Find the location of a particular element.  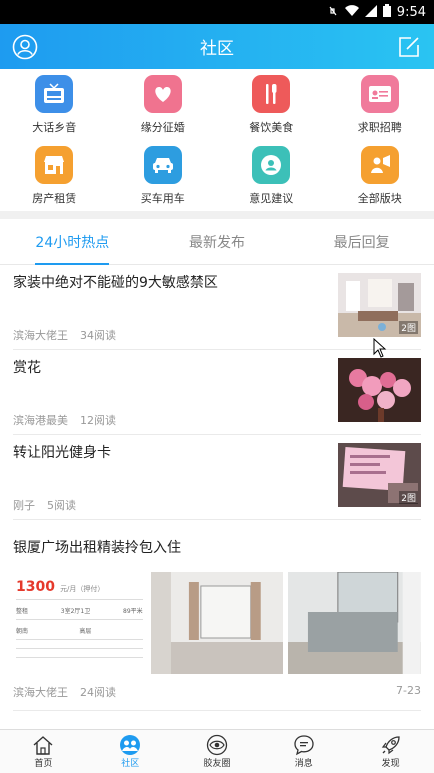

tv-news-icon is located at coordinates (54, 94).